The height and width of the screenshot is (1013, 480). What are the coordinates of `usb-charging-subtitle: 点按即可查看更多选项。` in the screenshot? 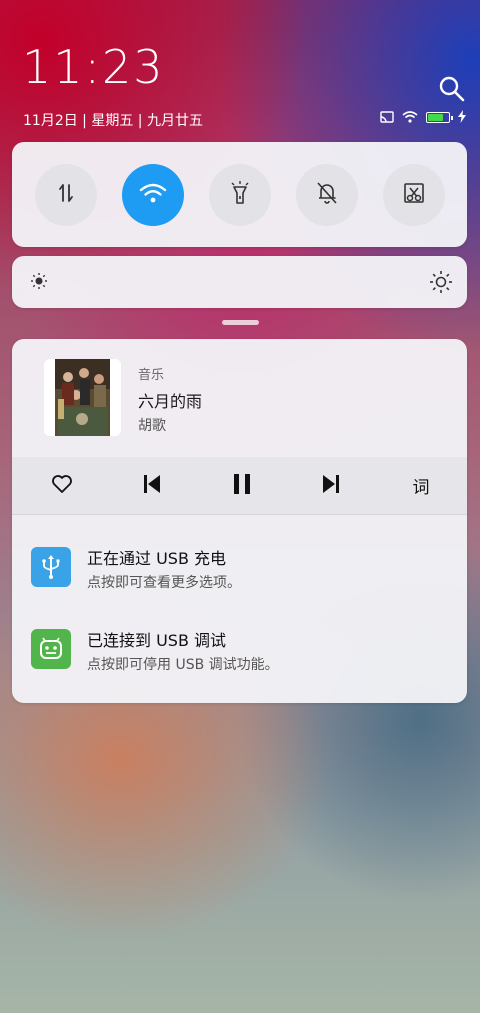 It's located at (164, 583).